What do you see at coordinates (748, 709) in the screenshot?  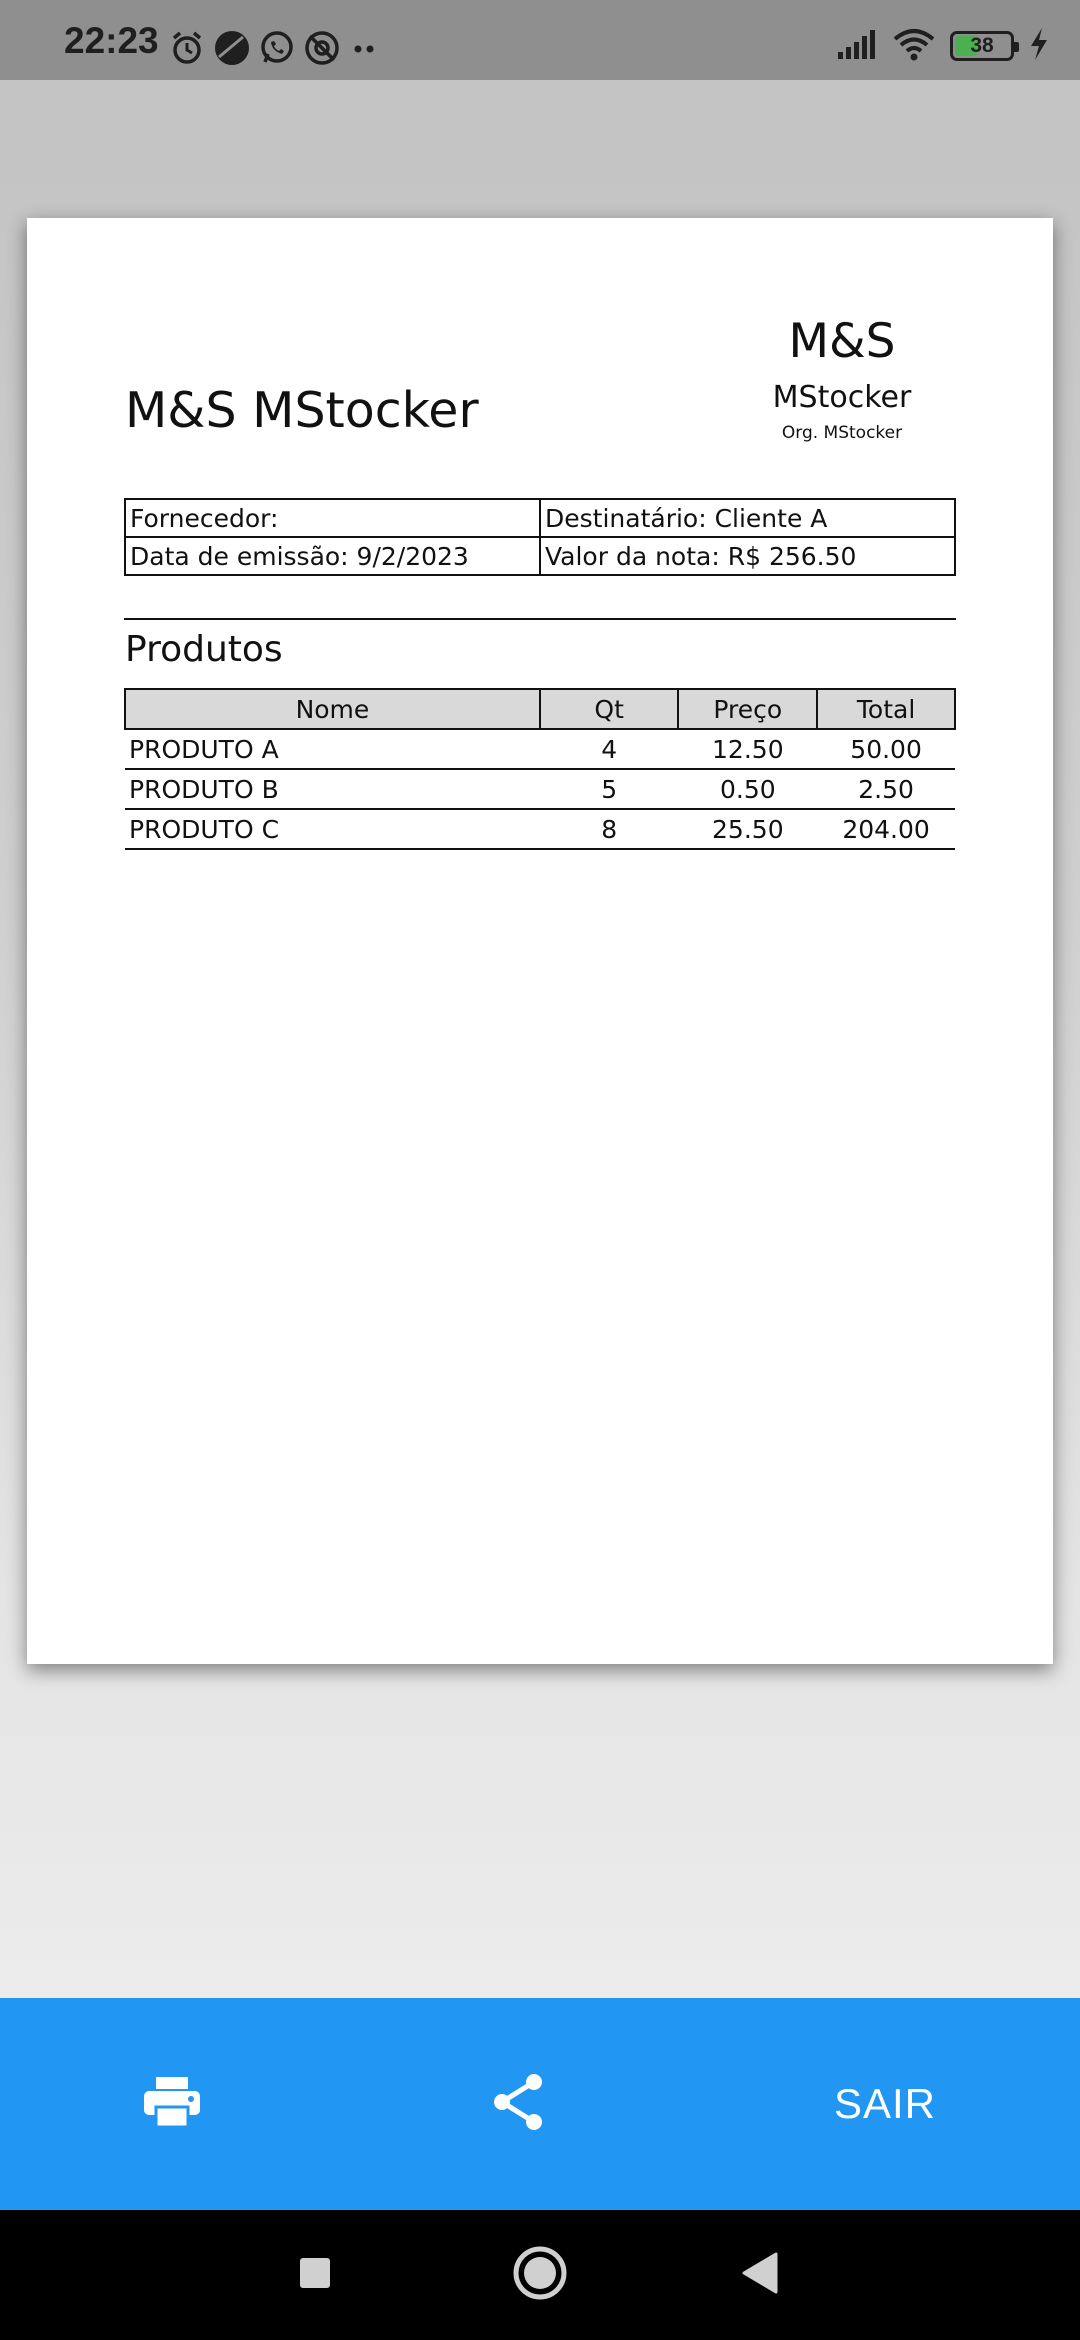 I see `column-header-price: Preço` at bounding box center [748, 709].